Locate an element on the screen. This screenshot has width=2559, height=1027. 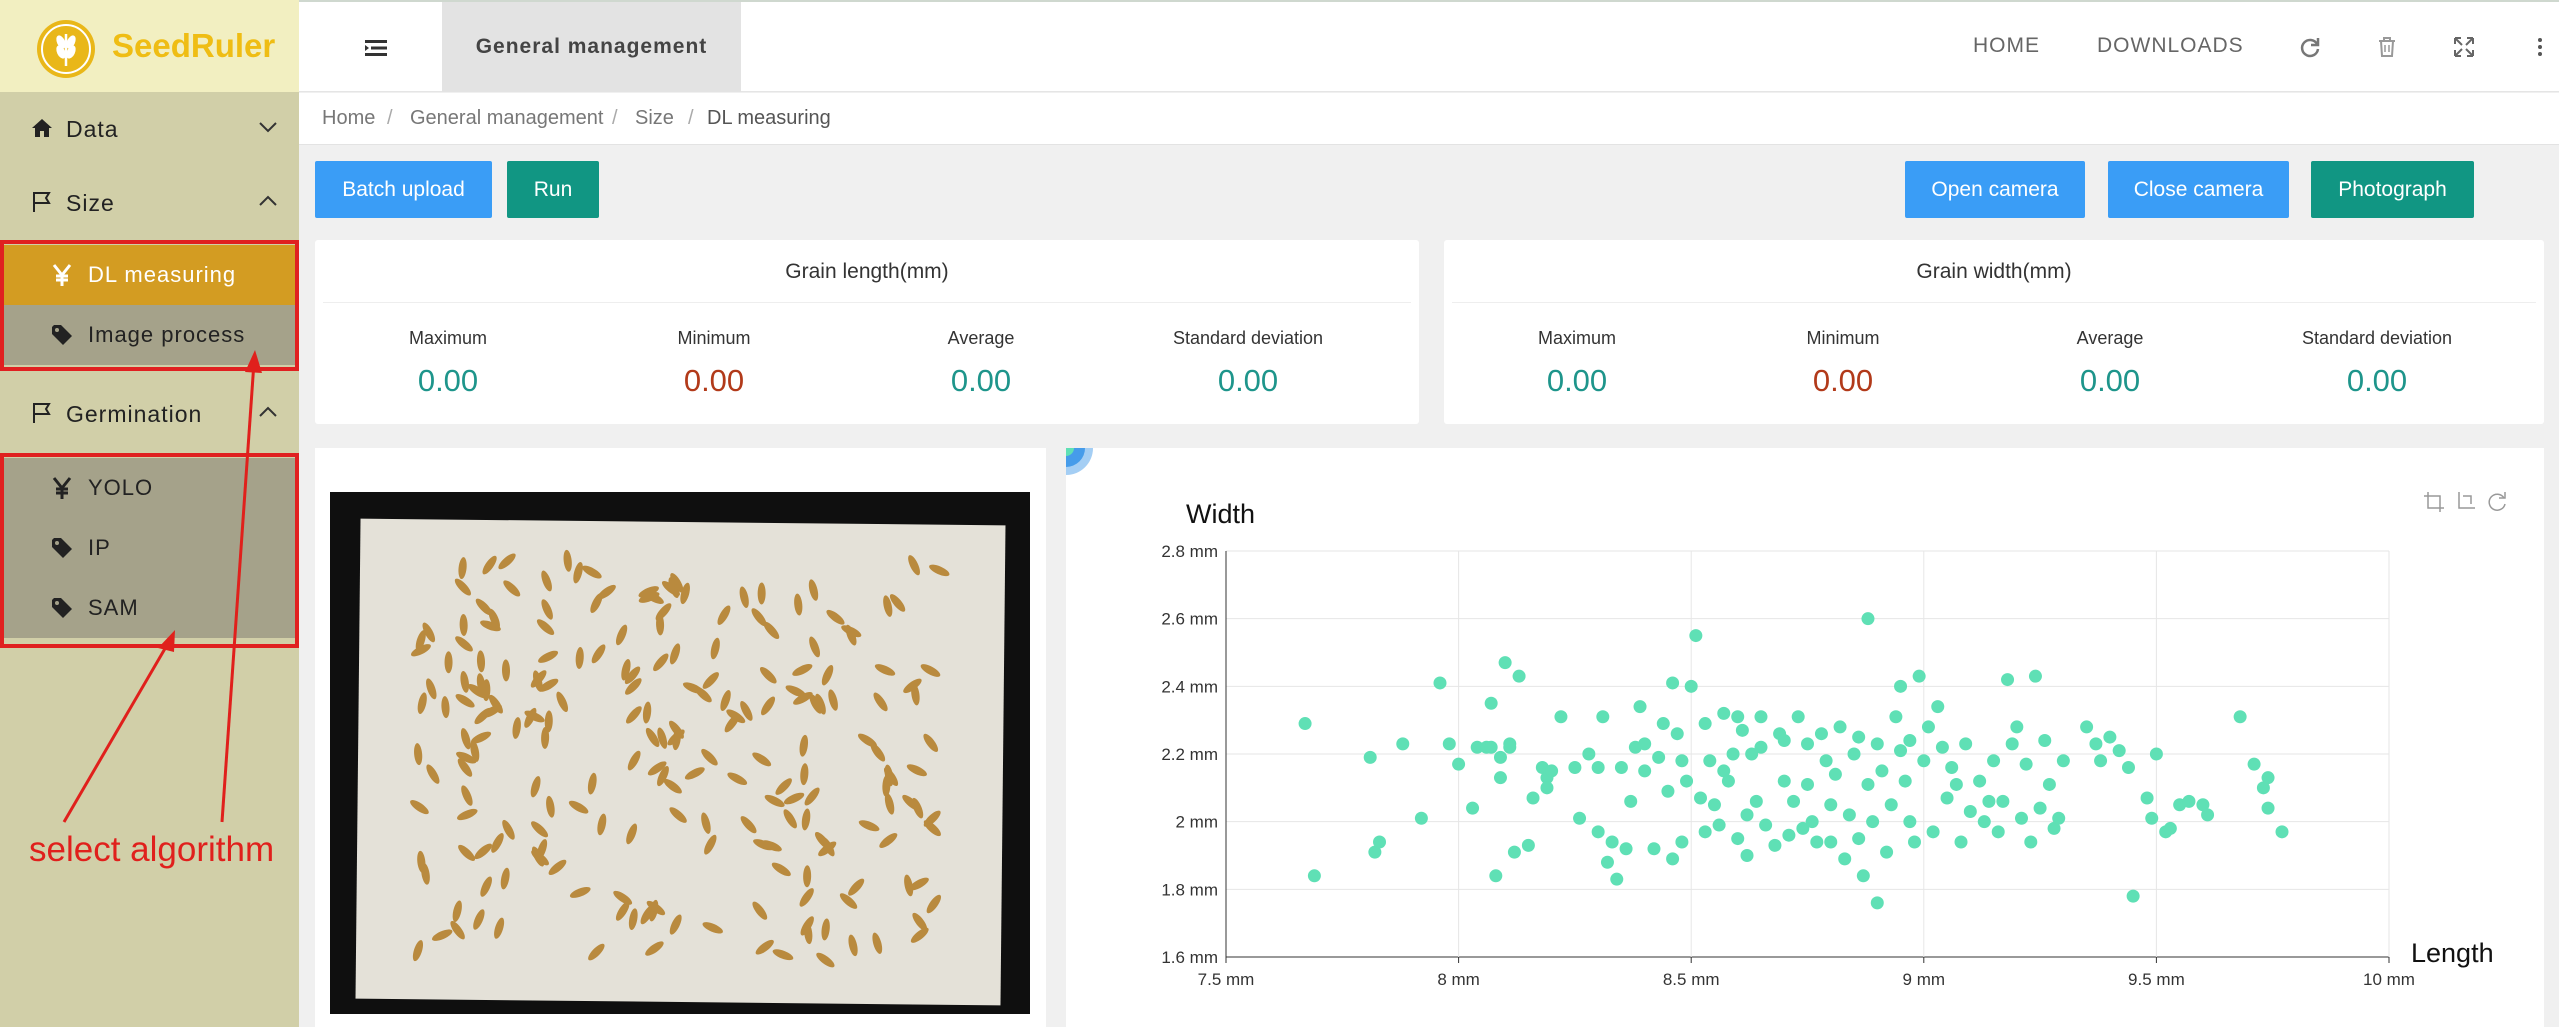
more-vertical-icon is located at coordinates (2540, 47).